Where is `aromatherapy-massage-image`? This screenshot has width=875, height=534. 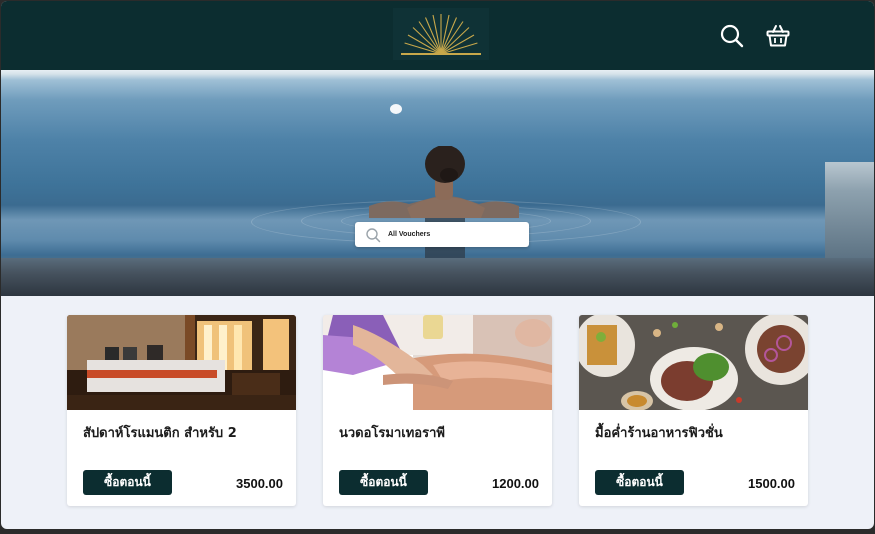
aromatherapy-massage-image is located at coordinates (437, 362).